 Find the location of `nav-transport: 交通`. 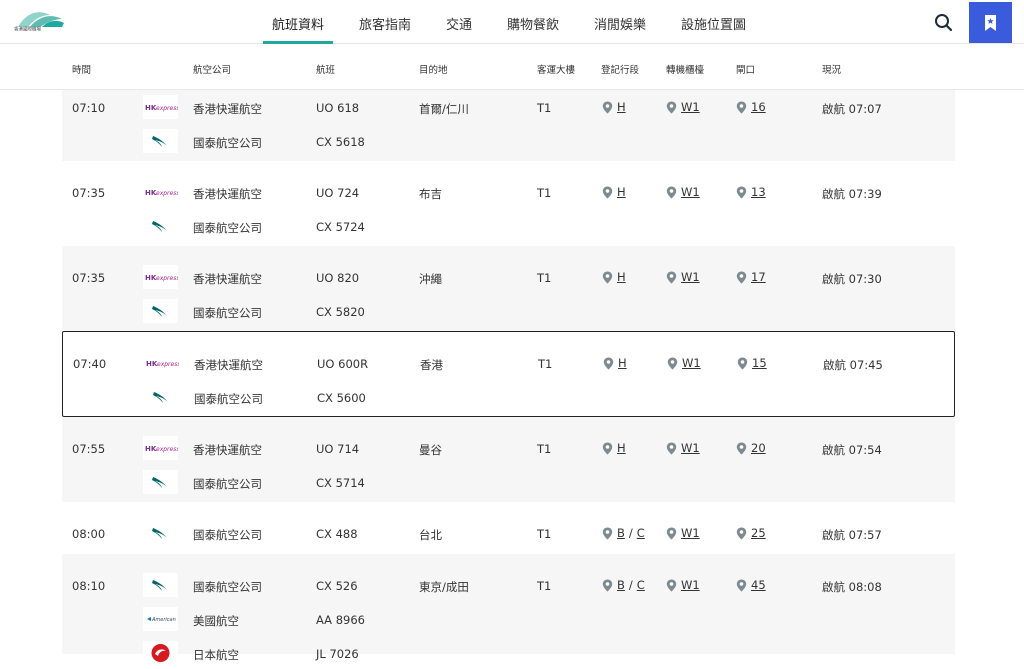

nav-transport: 交通 is located at coordinates (459, 23).